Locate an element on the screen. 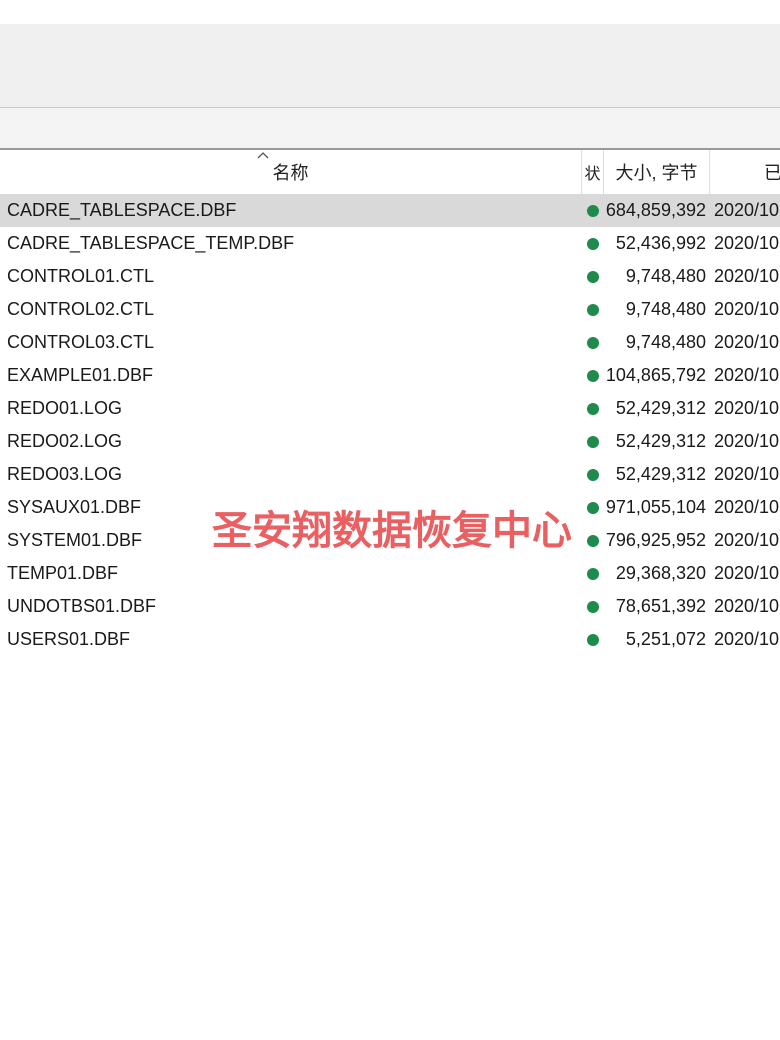 The image size is (780, 1040). file-row: REDO03.LOG 52,429,312 2020/10 is located at coordinates (390, 474).